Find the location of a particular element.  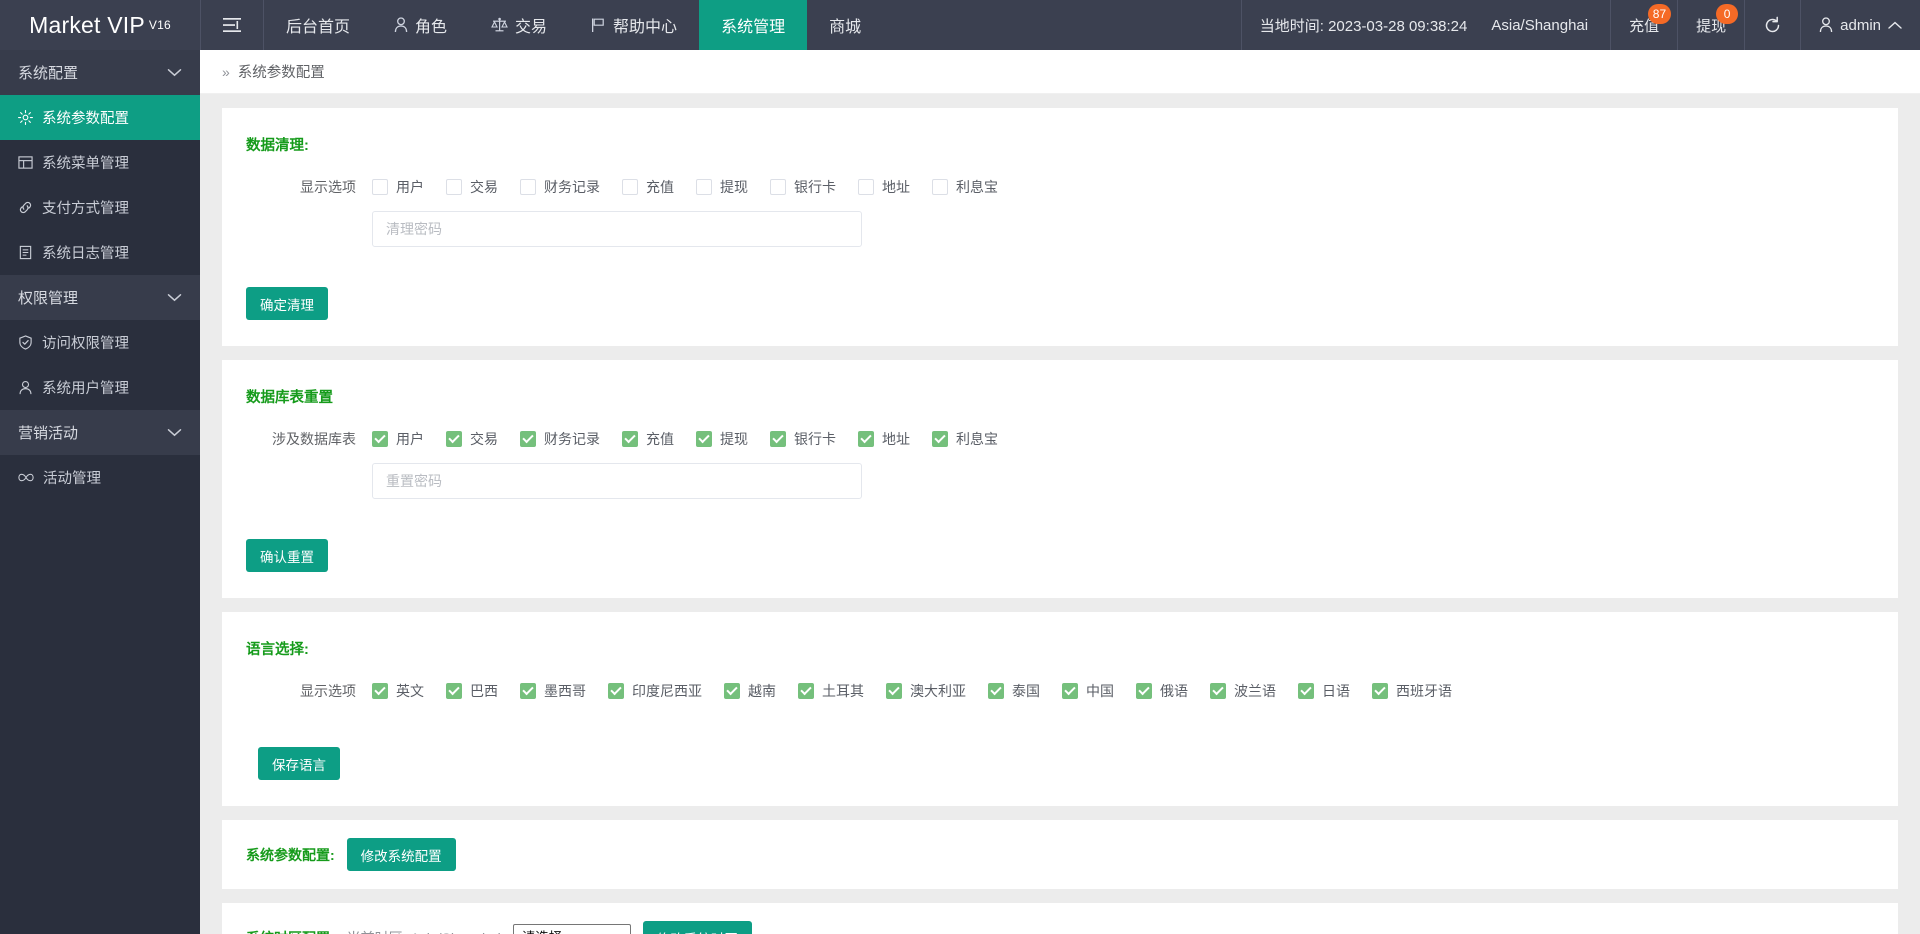

checkbox-mexico: 墨西哥 is located at coordinates (553, 691).